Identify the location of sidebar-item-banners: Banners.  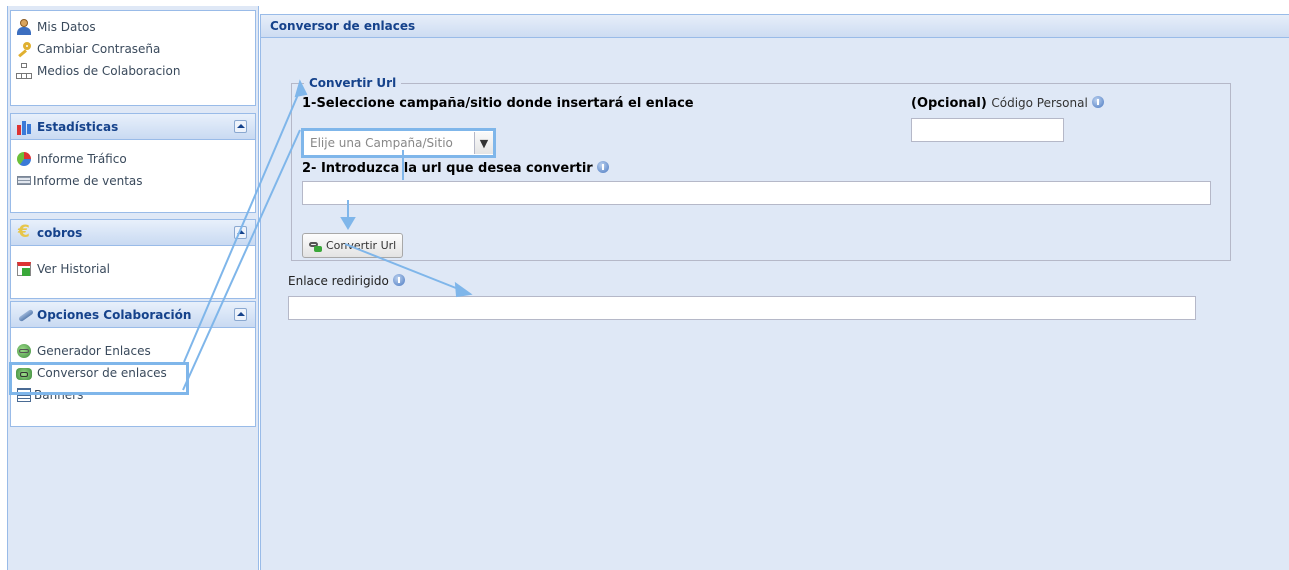
(133, 395).